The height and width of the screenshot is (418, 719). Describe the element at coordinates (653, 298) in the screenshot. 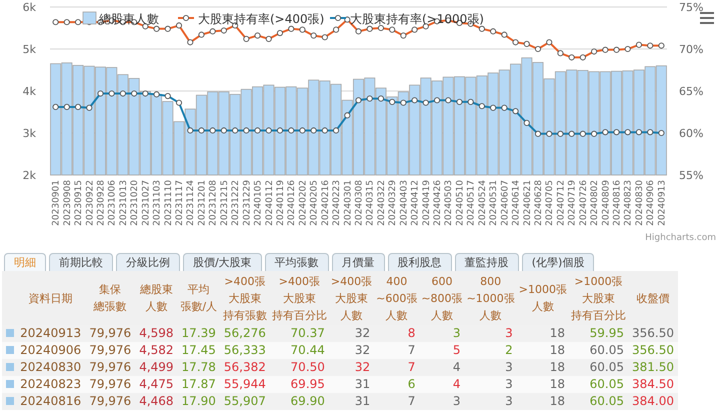

I see `column-header: 收盤價` at that location.